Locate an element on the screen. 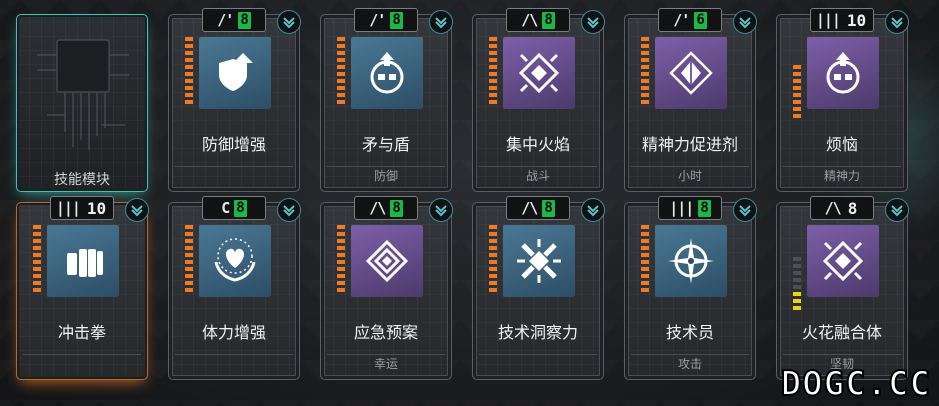  card-spirit-stim: /' 6 精神力促进剂 小时 is located at coordinates (690, 100).